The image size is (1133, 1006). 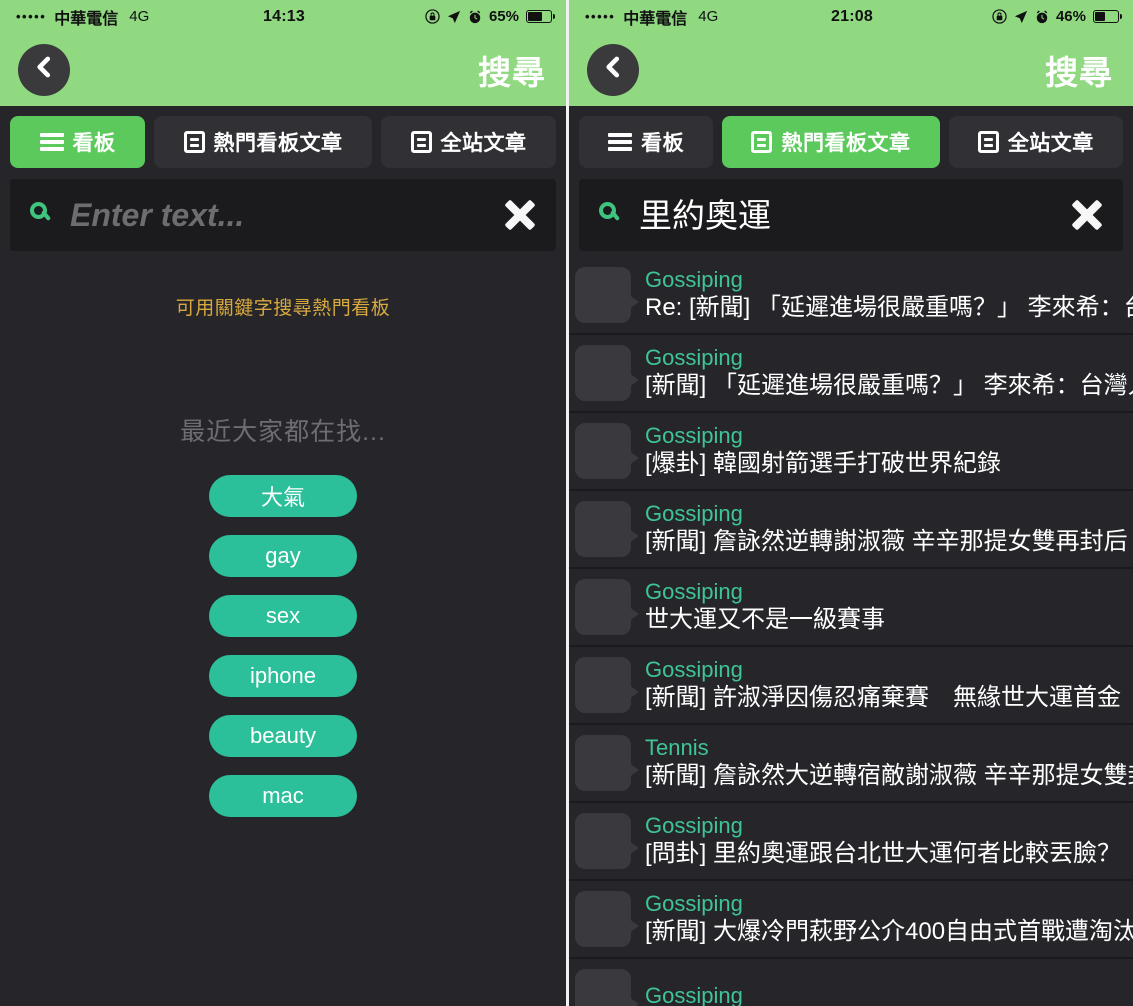 What do you see at coordinates (283, 676) in the screenshot?
I see `keyword-tag: iphone` at bounding box center [283, 676].